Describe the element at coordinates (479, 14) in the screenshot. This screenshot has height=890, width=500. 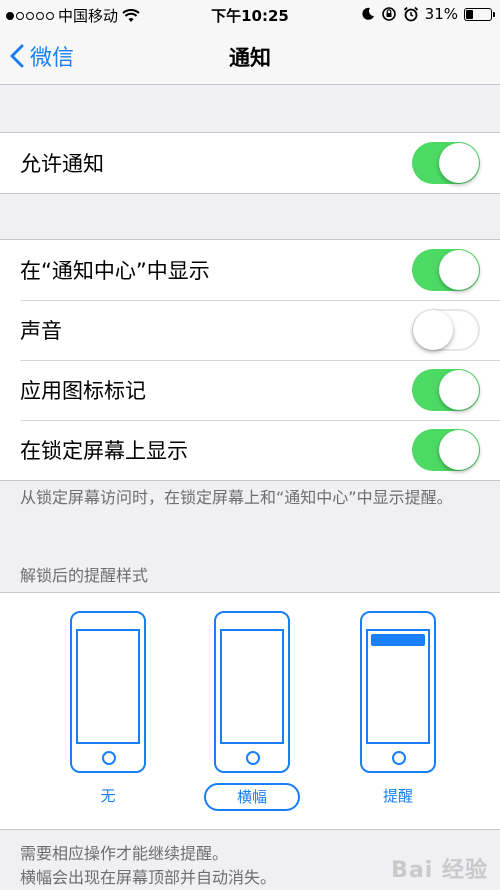
I see `battery-icon` at that location.